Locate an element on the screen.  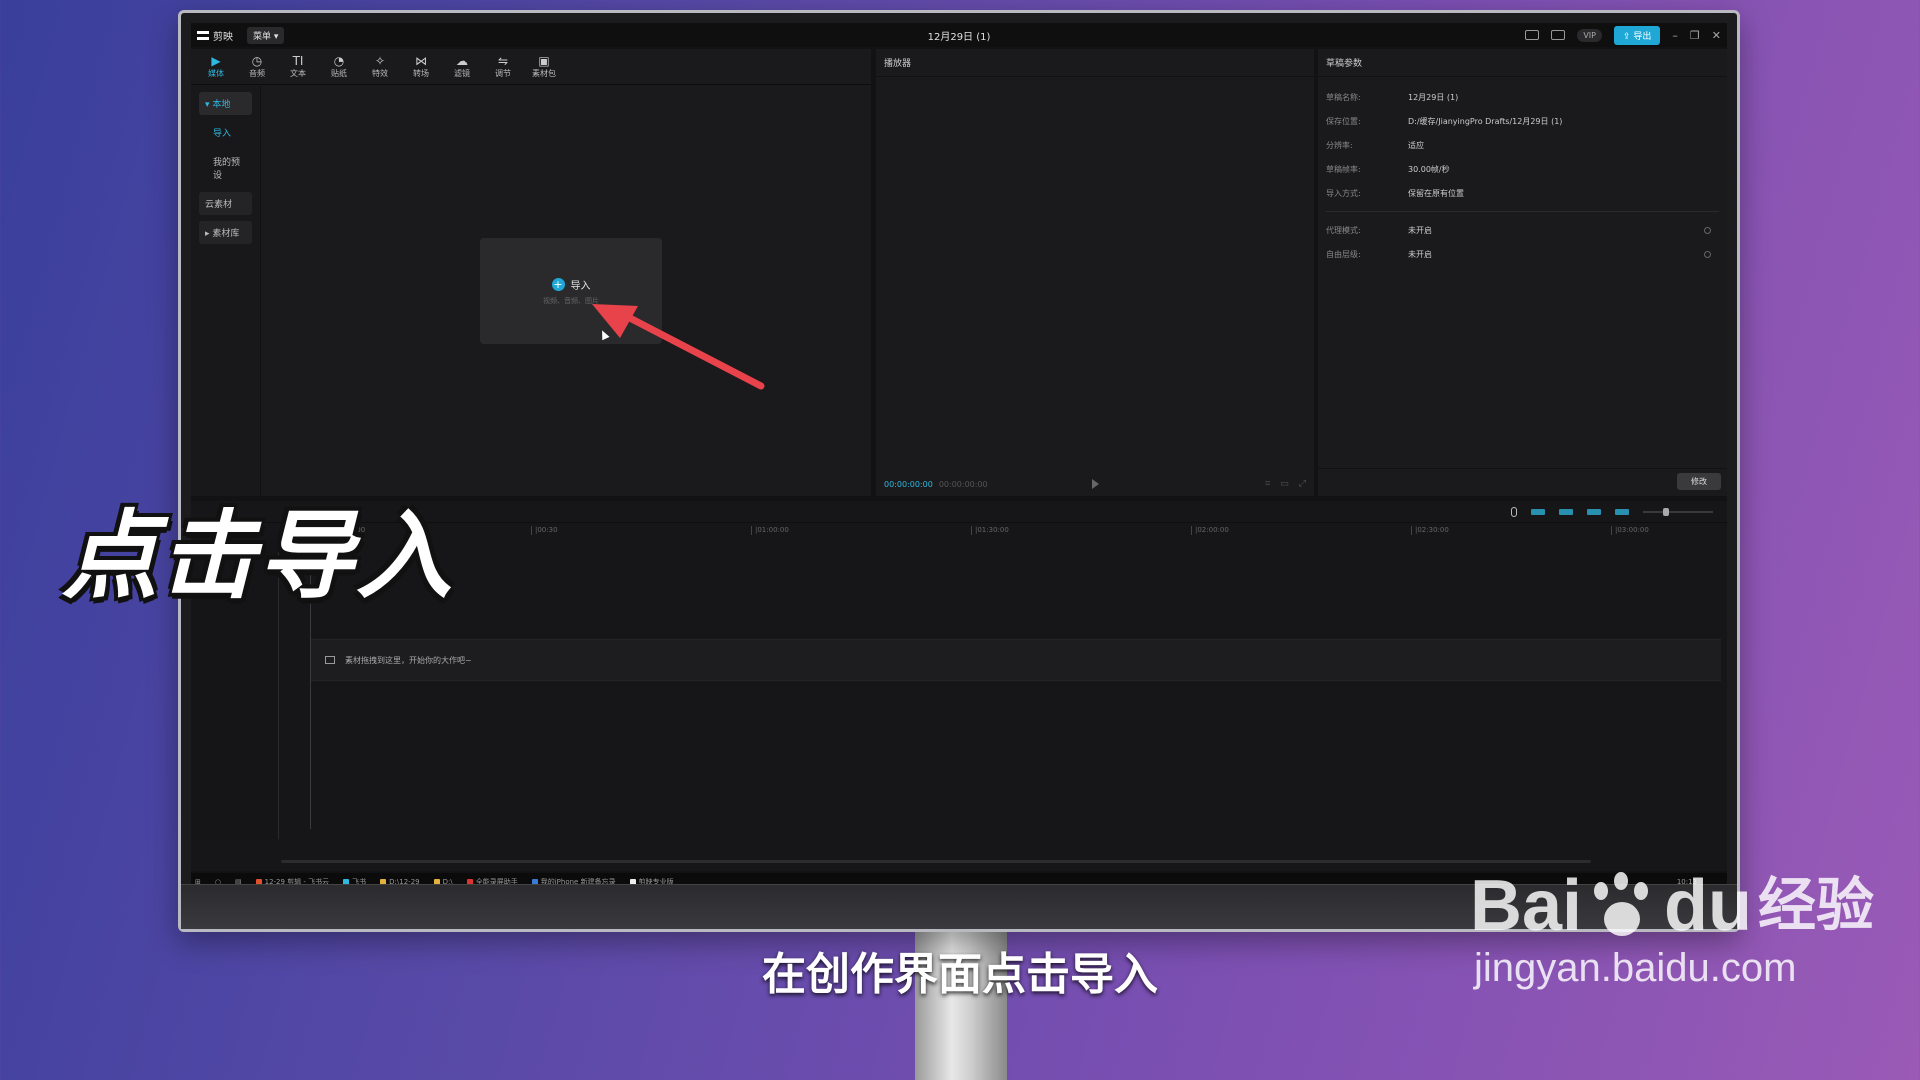
restore-icon: ❐ is located at coordinates (1695, 35).